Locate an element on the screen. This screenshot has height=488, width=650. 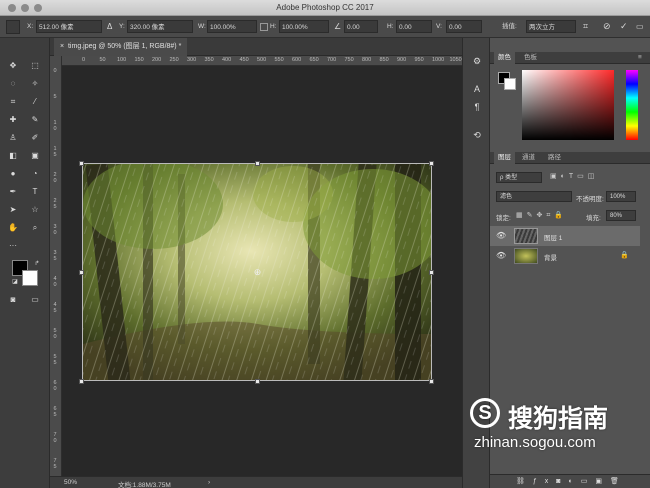
tab-channels: 通道 is located at coordinates (528, 158).